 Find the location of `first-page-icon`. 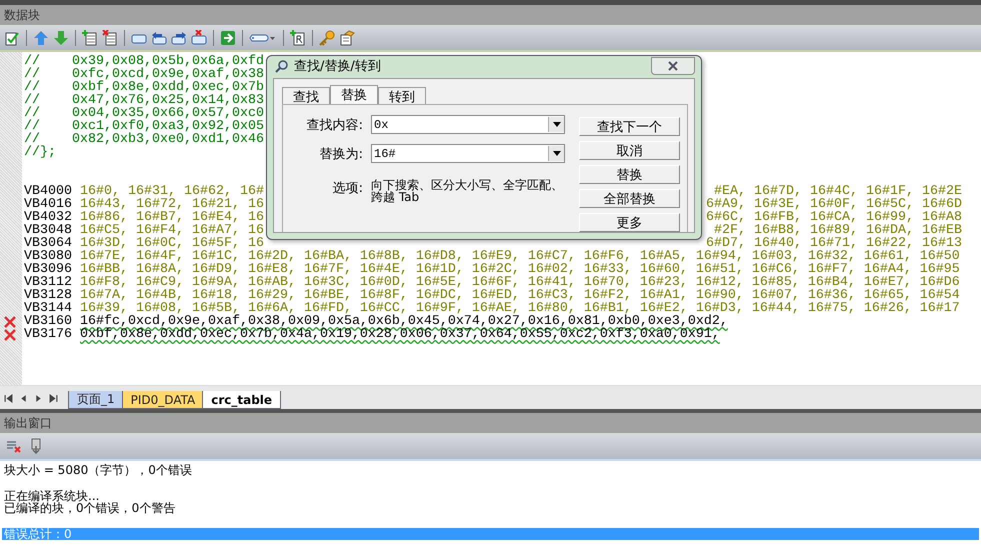

first-page-icon is located at coordinates (8, 398).